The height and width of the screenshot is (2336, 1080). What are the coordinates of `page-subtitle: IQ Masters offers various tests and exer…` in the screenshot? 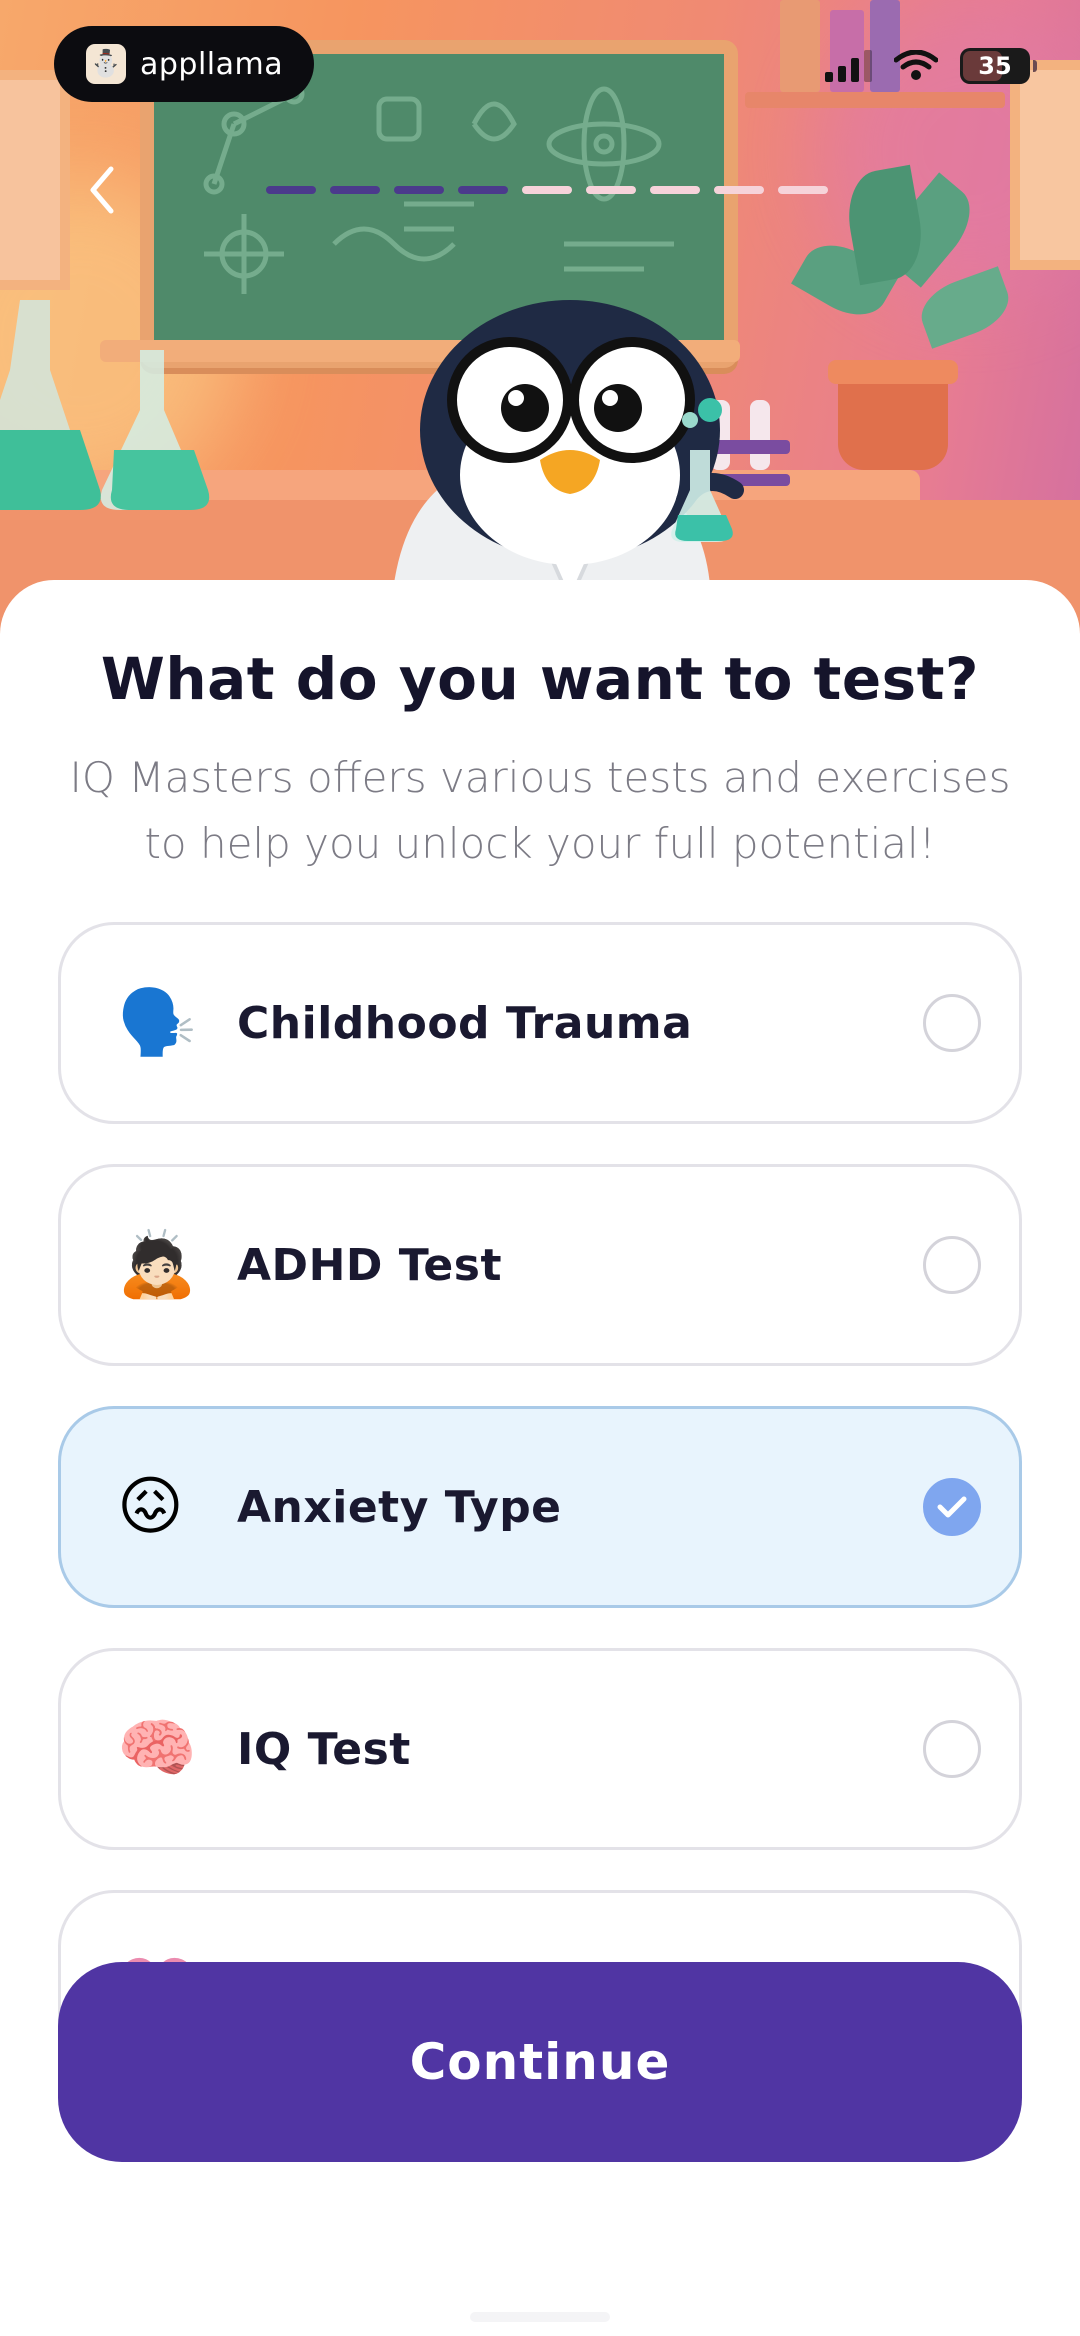 It's located at (540, 810).